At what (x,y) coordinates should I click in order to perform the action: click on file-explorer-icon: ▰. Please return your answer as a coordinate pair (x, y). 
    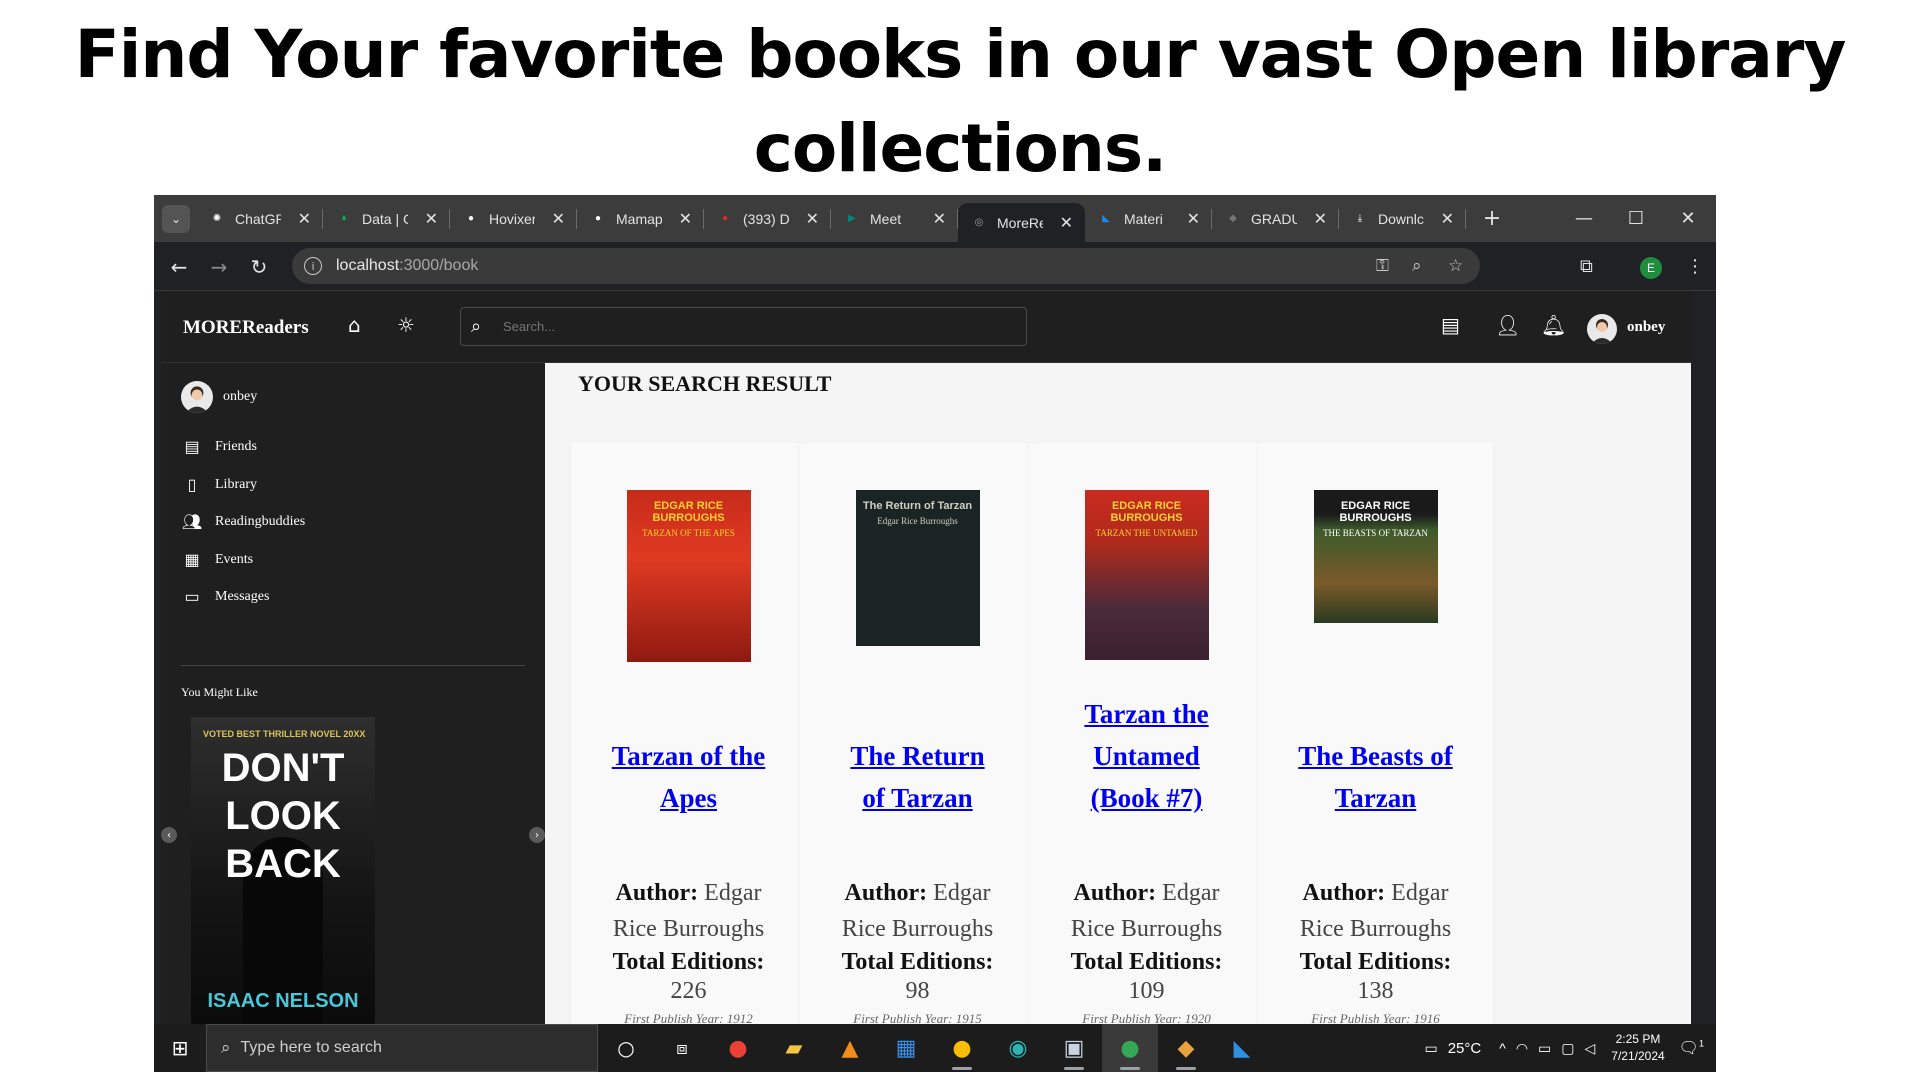
    Looking at the image, I should click on (794, 1048).